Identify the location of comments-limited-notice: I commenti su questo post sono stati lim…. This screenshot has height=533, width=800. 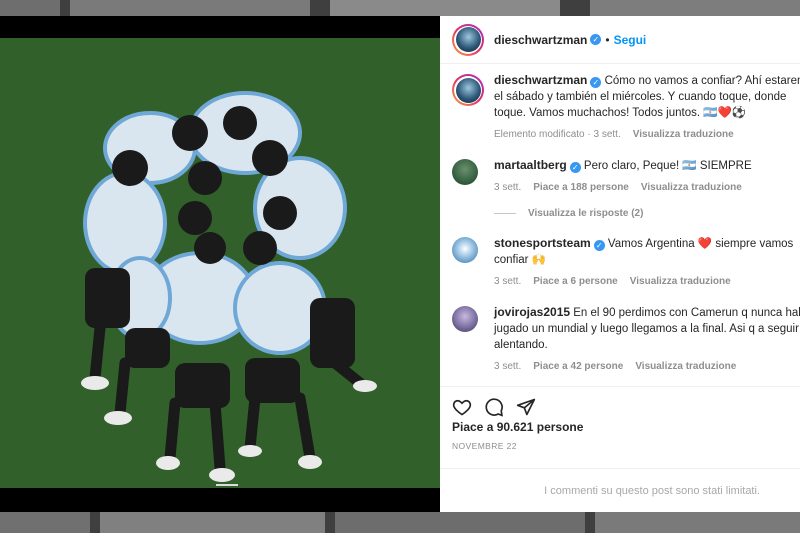
(620, 490).